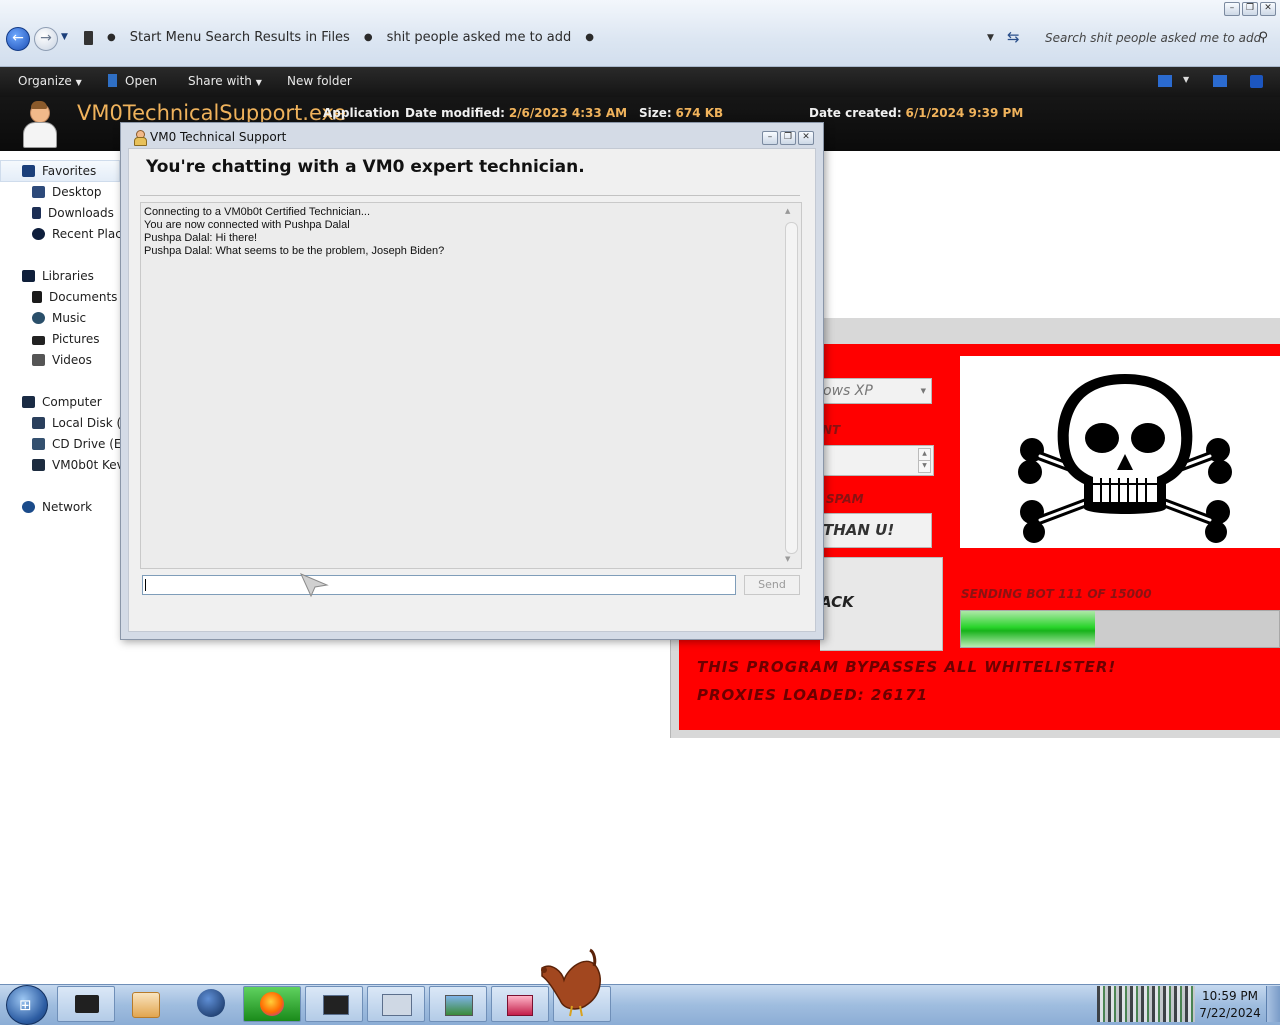 Image resolution: width=1280 pixels, height=1025 pixels. What do you see at coordinates (38, 318) in the screenshot?
I see `music-icon` at bounding box center [38, 318].